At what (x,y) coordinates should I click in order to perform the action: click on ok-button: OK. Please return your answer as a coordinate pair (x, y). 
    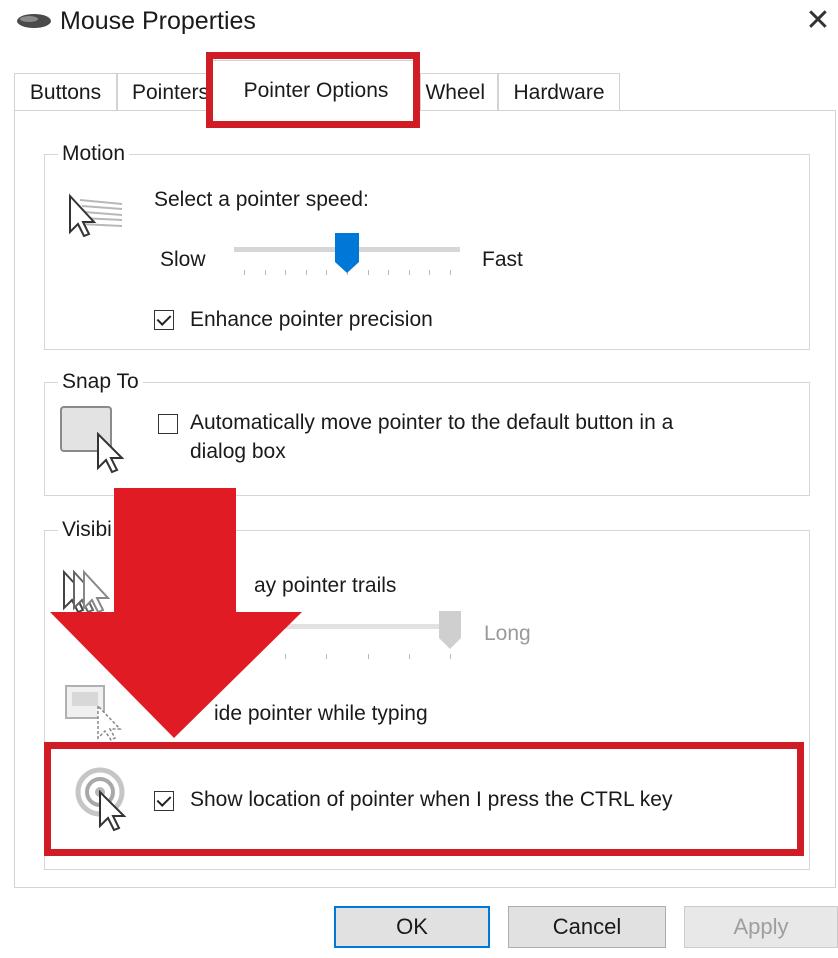
    Looking at the image, I should click on (412, 927).